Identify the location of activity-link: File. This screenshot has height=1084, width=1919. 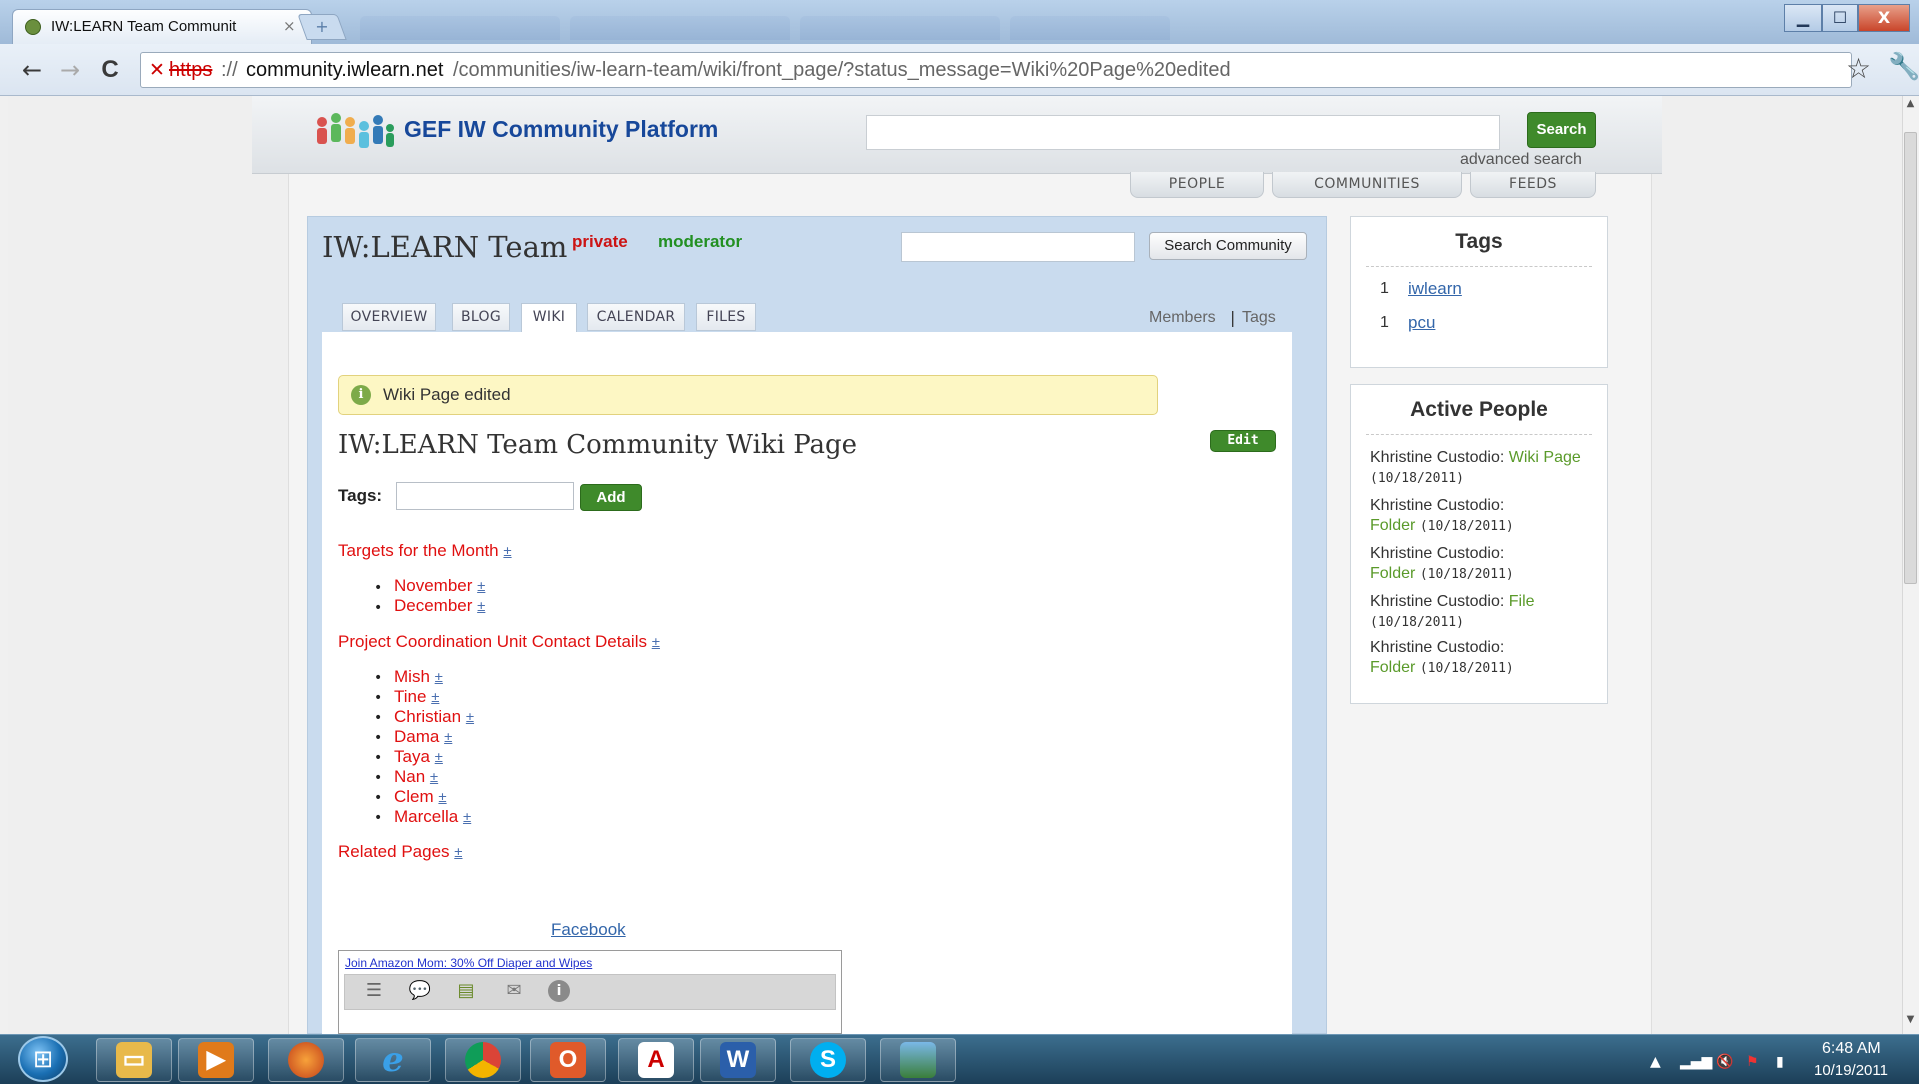
(1522, 601).